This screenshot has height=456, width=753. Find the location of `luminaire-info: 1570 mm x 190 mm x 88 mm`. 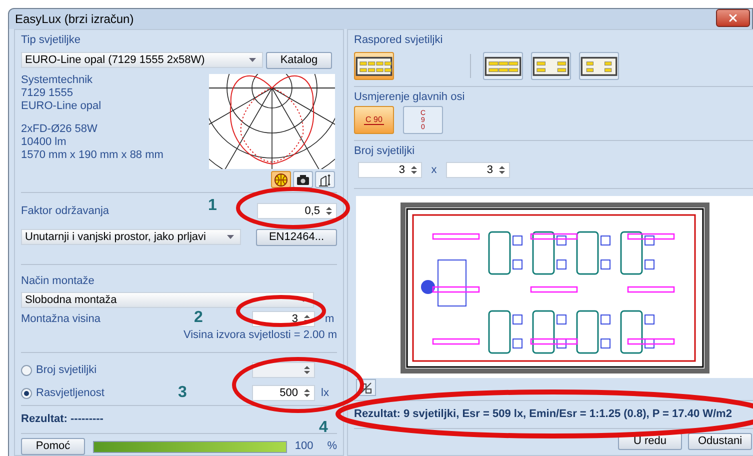

luminaire-info: 1570 mm x 190 mm x 88 mm is located at coordinates (92, 155).